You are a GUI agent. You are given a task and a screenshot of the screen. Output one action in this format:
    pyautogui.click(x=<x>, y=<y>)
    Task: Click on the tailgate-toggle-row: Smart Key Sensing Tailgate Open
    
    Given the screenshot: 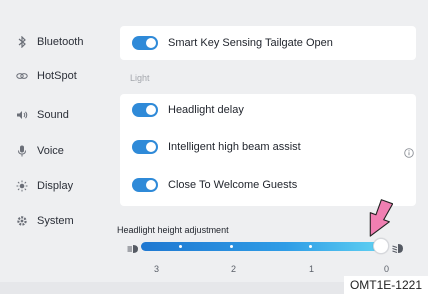 What is the action you would take?
    pyautogui.click(x=232, y=43)
    